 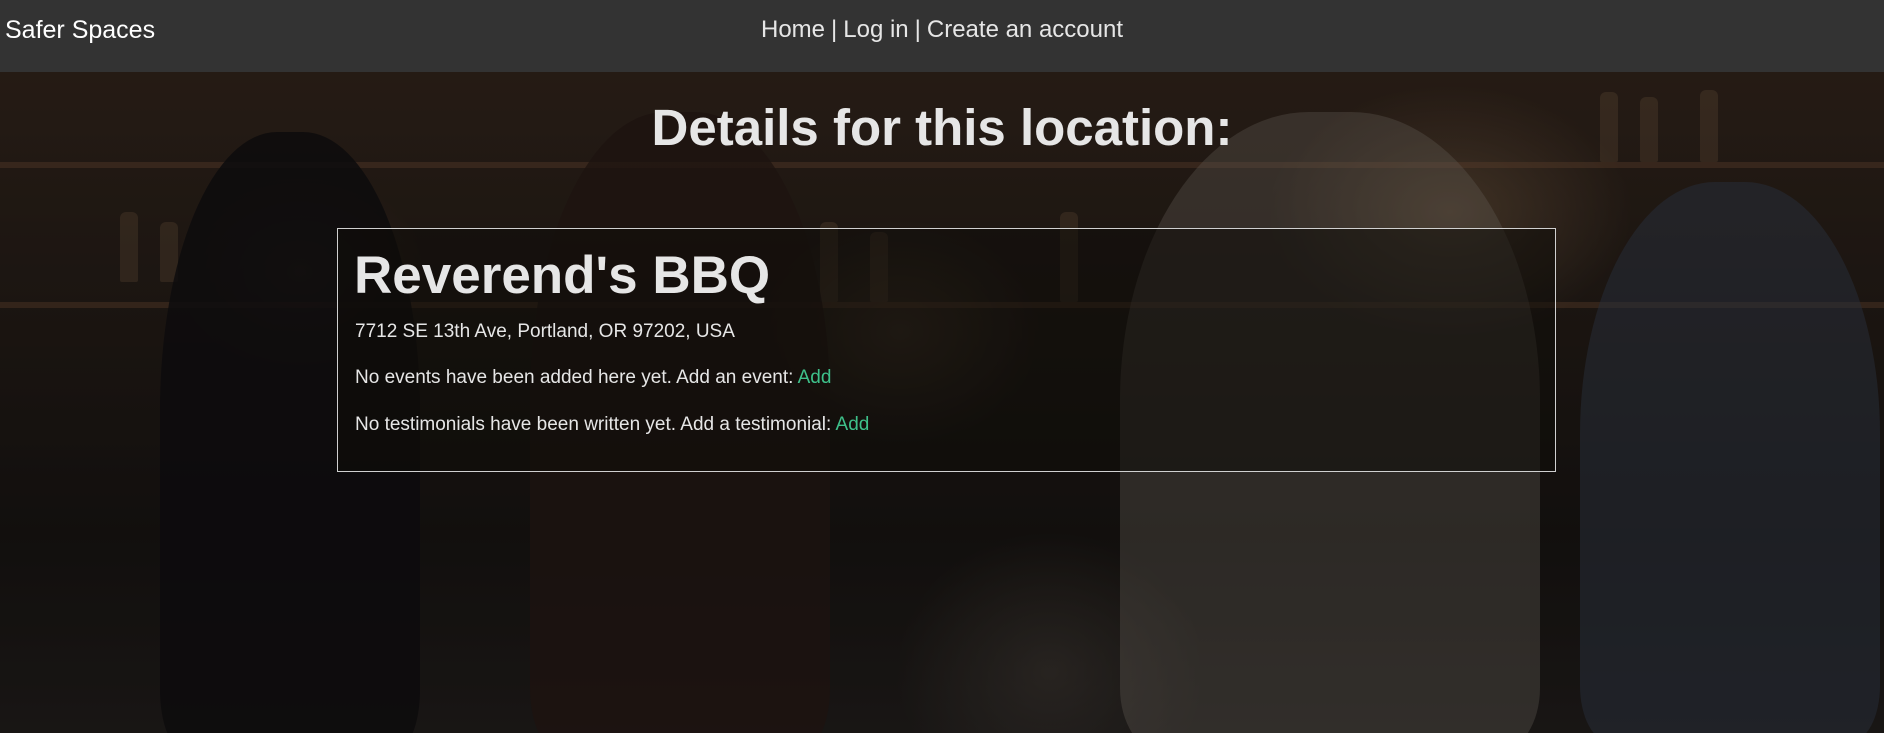 What do you see at coordinates (853, 424) in the screenshot?
I see `add-testimonial-link: Add` at bounding box center [853, 424].